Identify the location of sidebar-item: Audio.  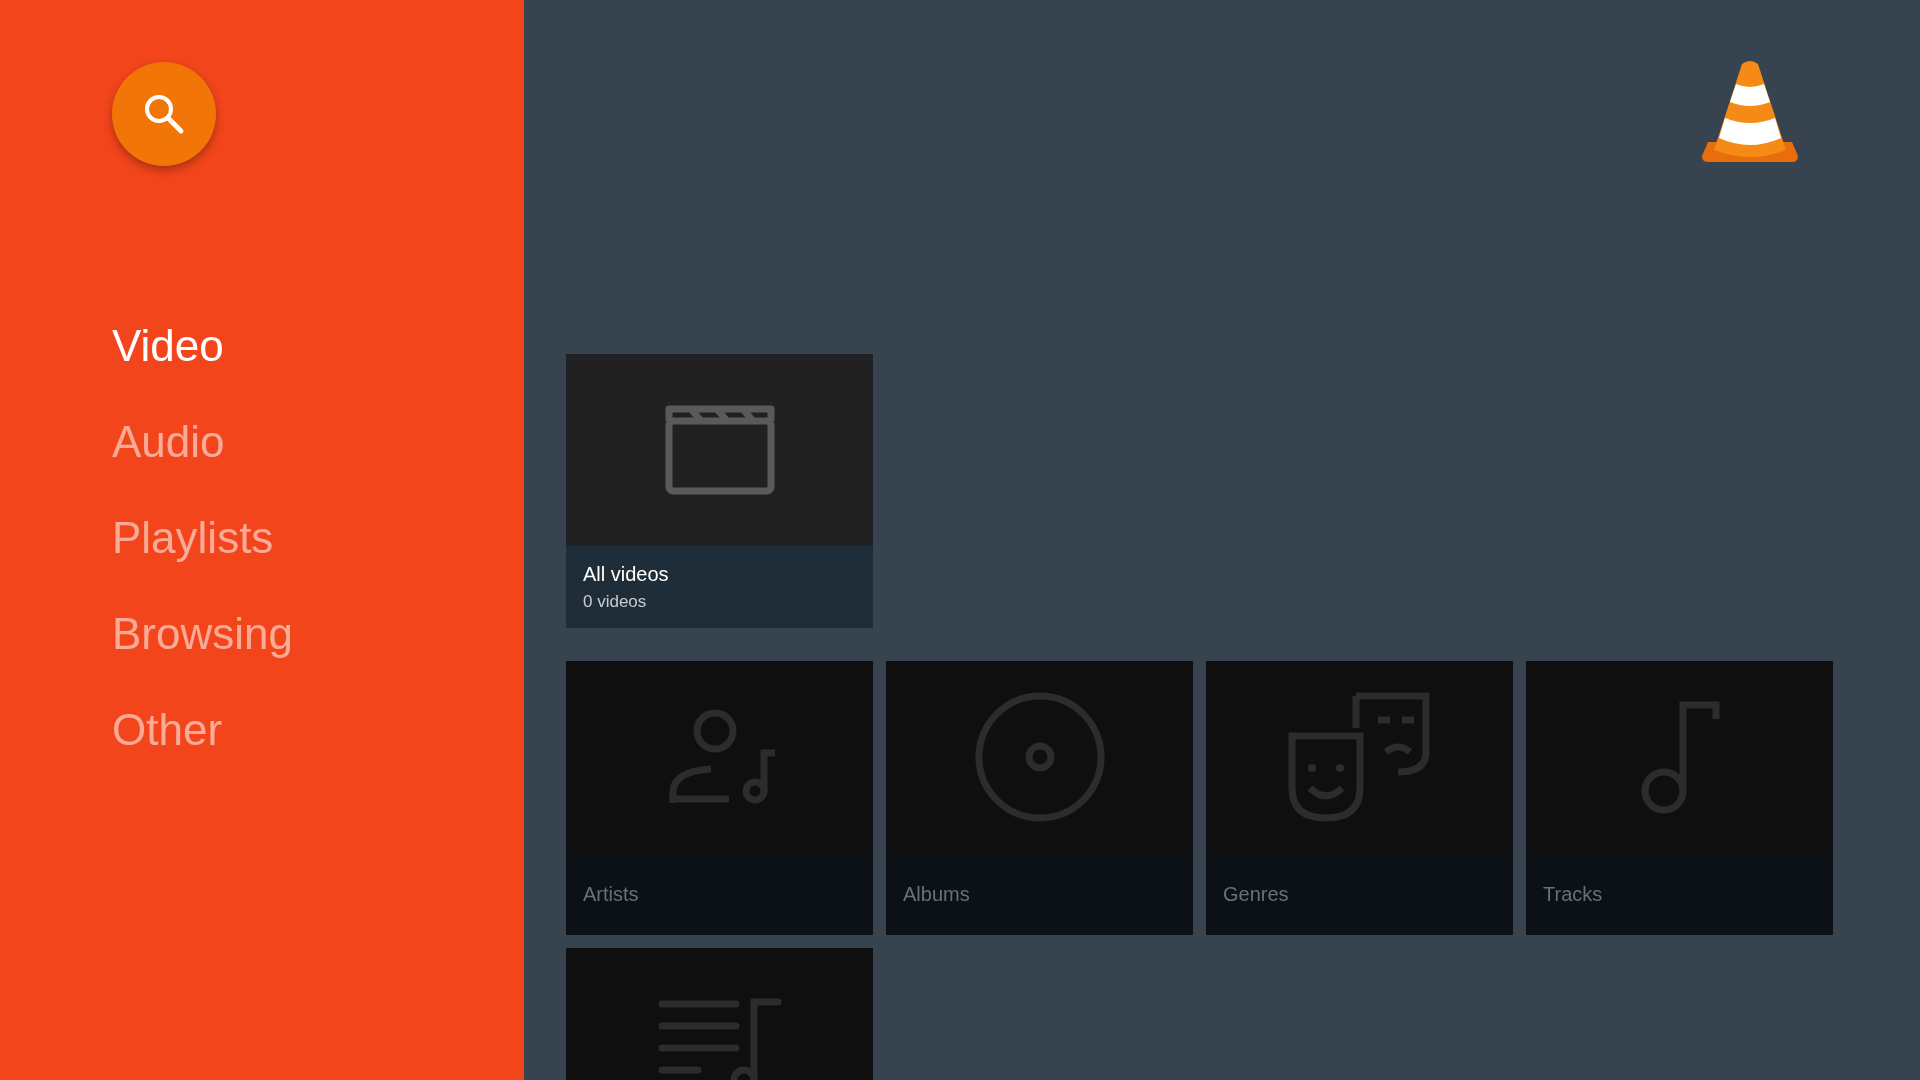
(168, 442).